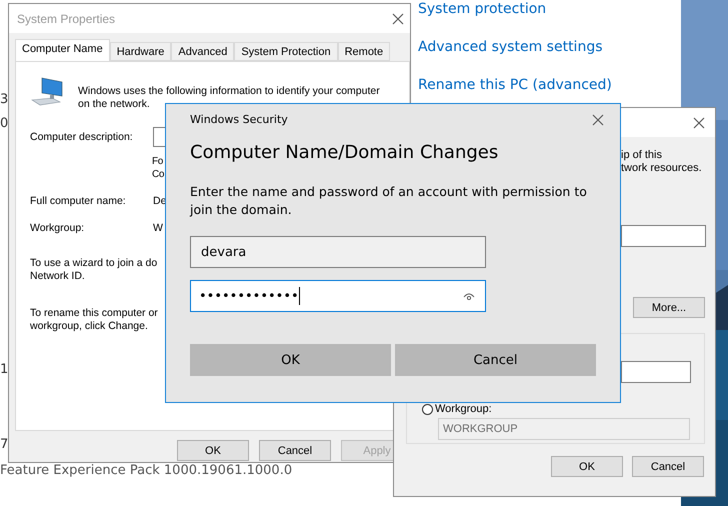  I want to click on field-value: W, so click(158, 228).